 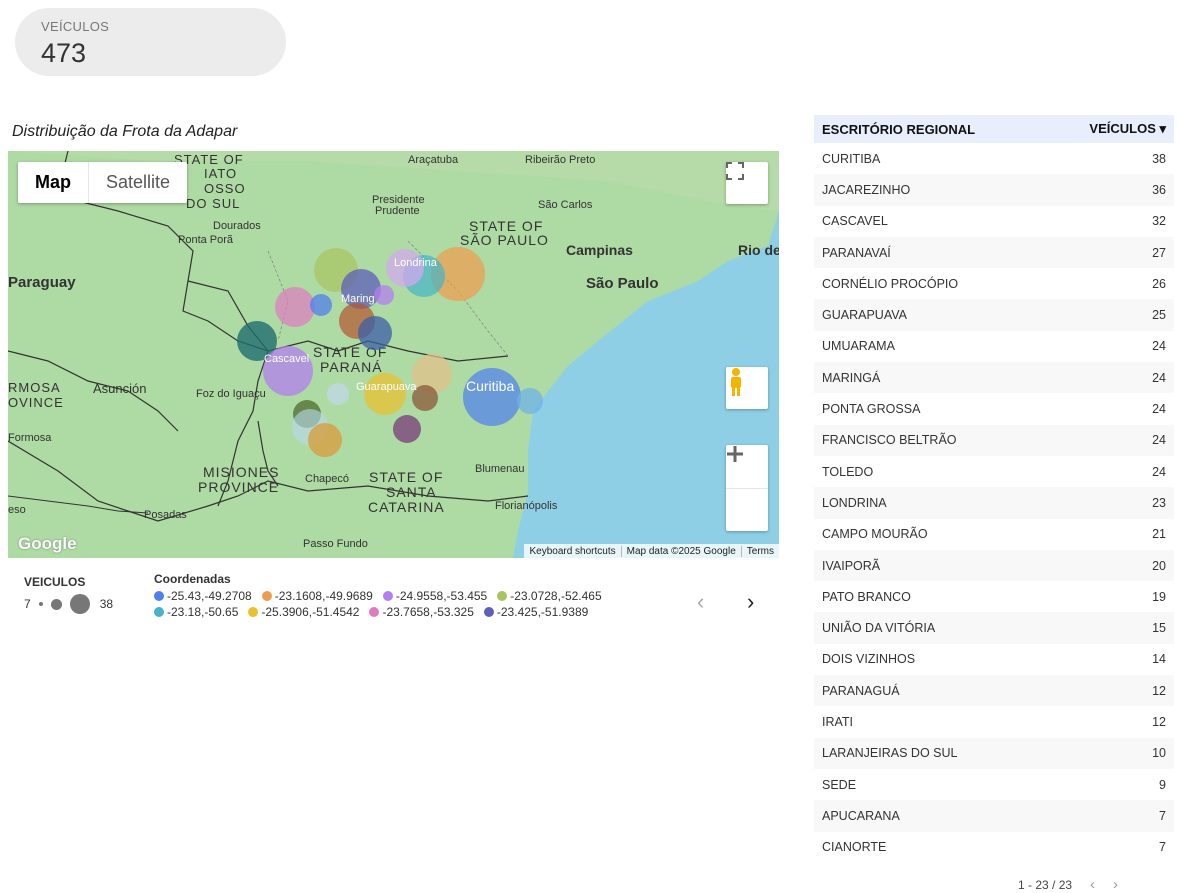 What do you see at coordinates (565, 205) in the screenshot?
I see `label-sao-carlos: São Carlos` at bounding box center [565, 205].